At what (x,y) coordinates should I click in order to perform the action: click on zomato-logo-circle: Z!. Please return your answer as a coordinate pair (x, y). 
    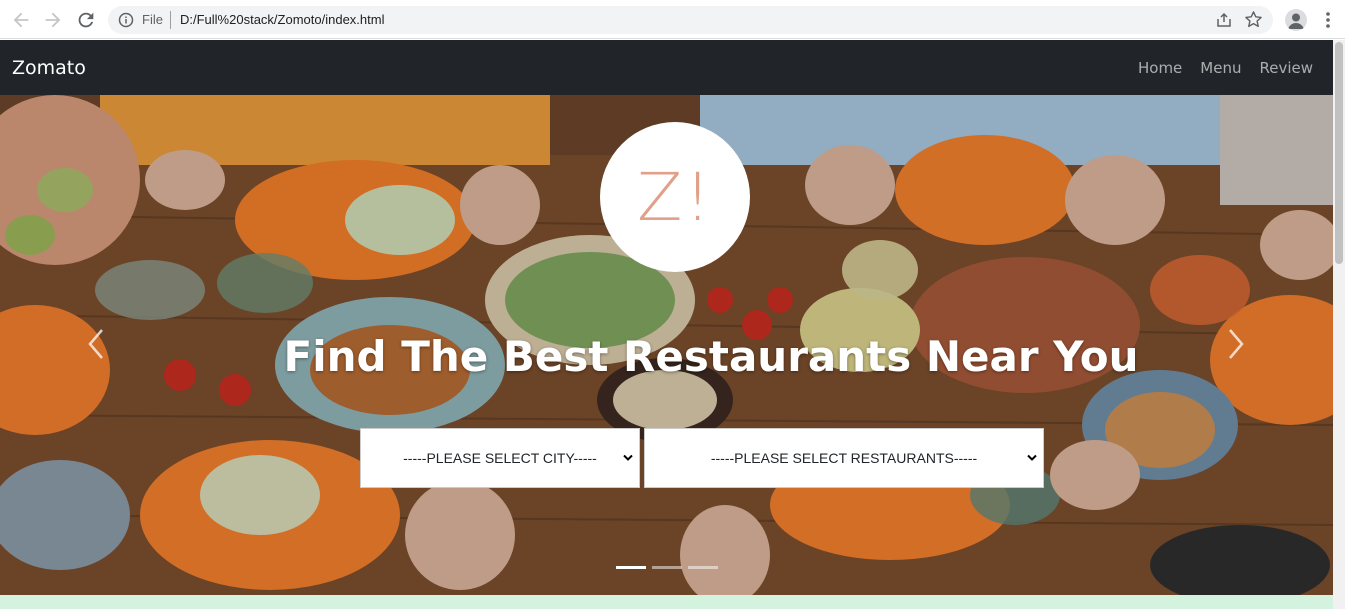
    Looking at the image, I should click on (675, 197).